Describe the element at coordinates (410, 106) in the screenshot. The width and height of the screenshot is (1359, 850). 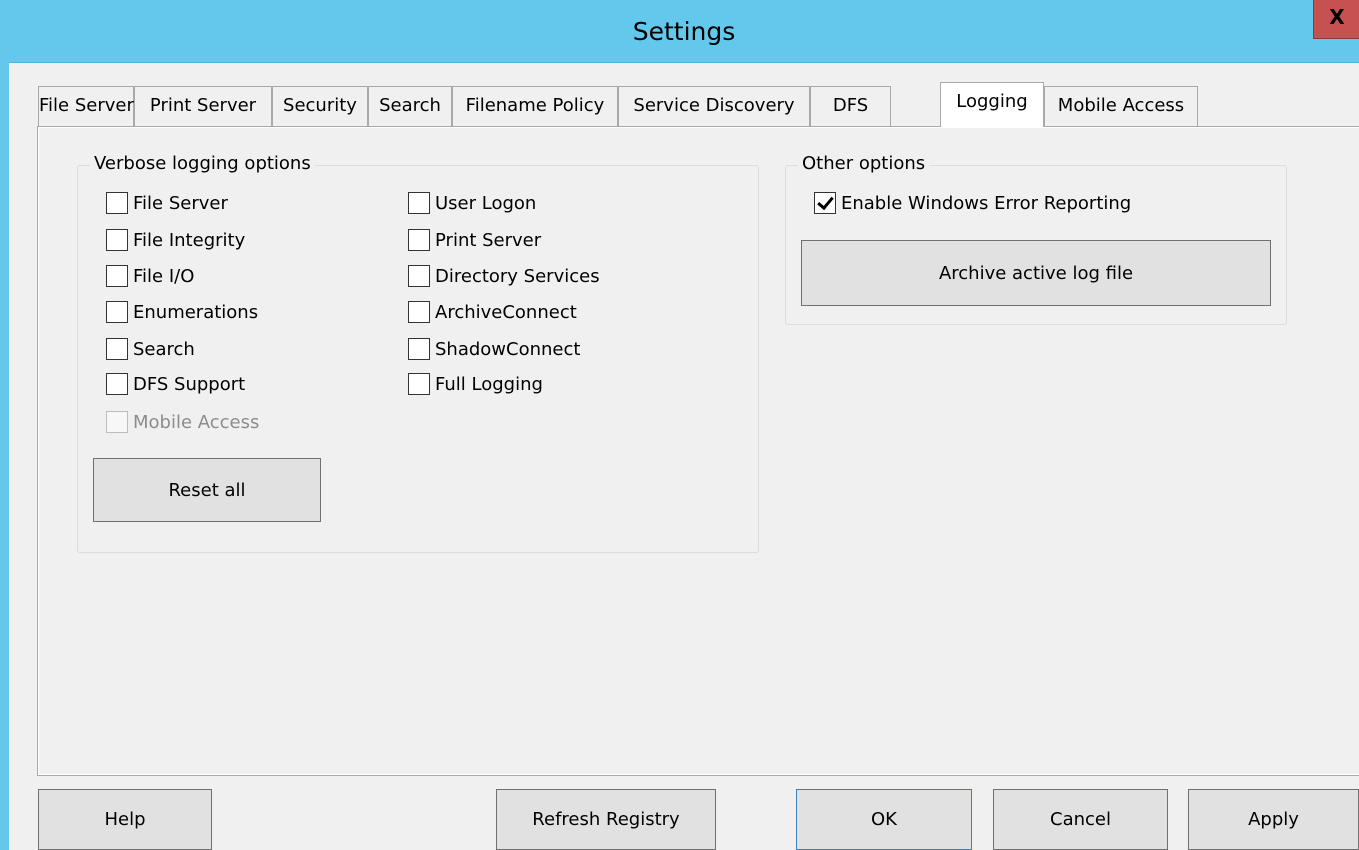
I see `tab-search: Search` at that location.